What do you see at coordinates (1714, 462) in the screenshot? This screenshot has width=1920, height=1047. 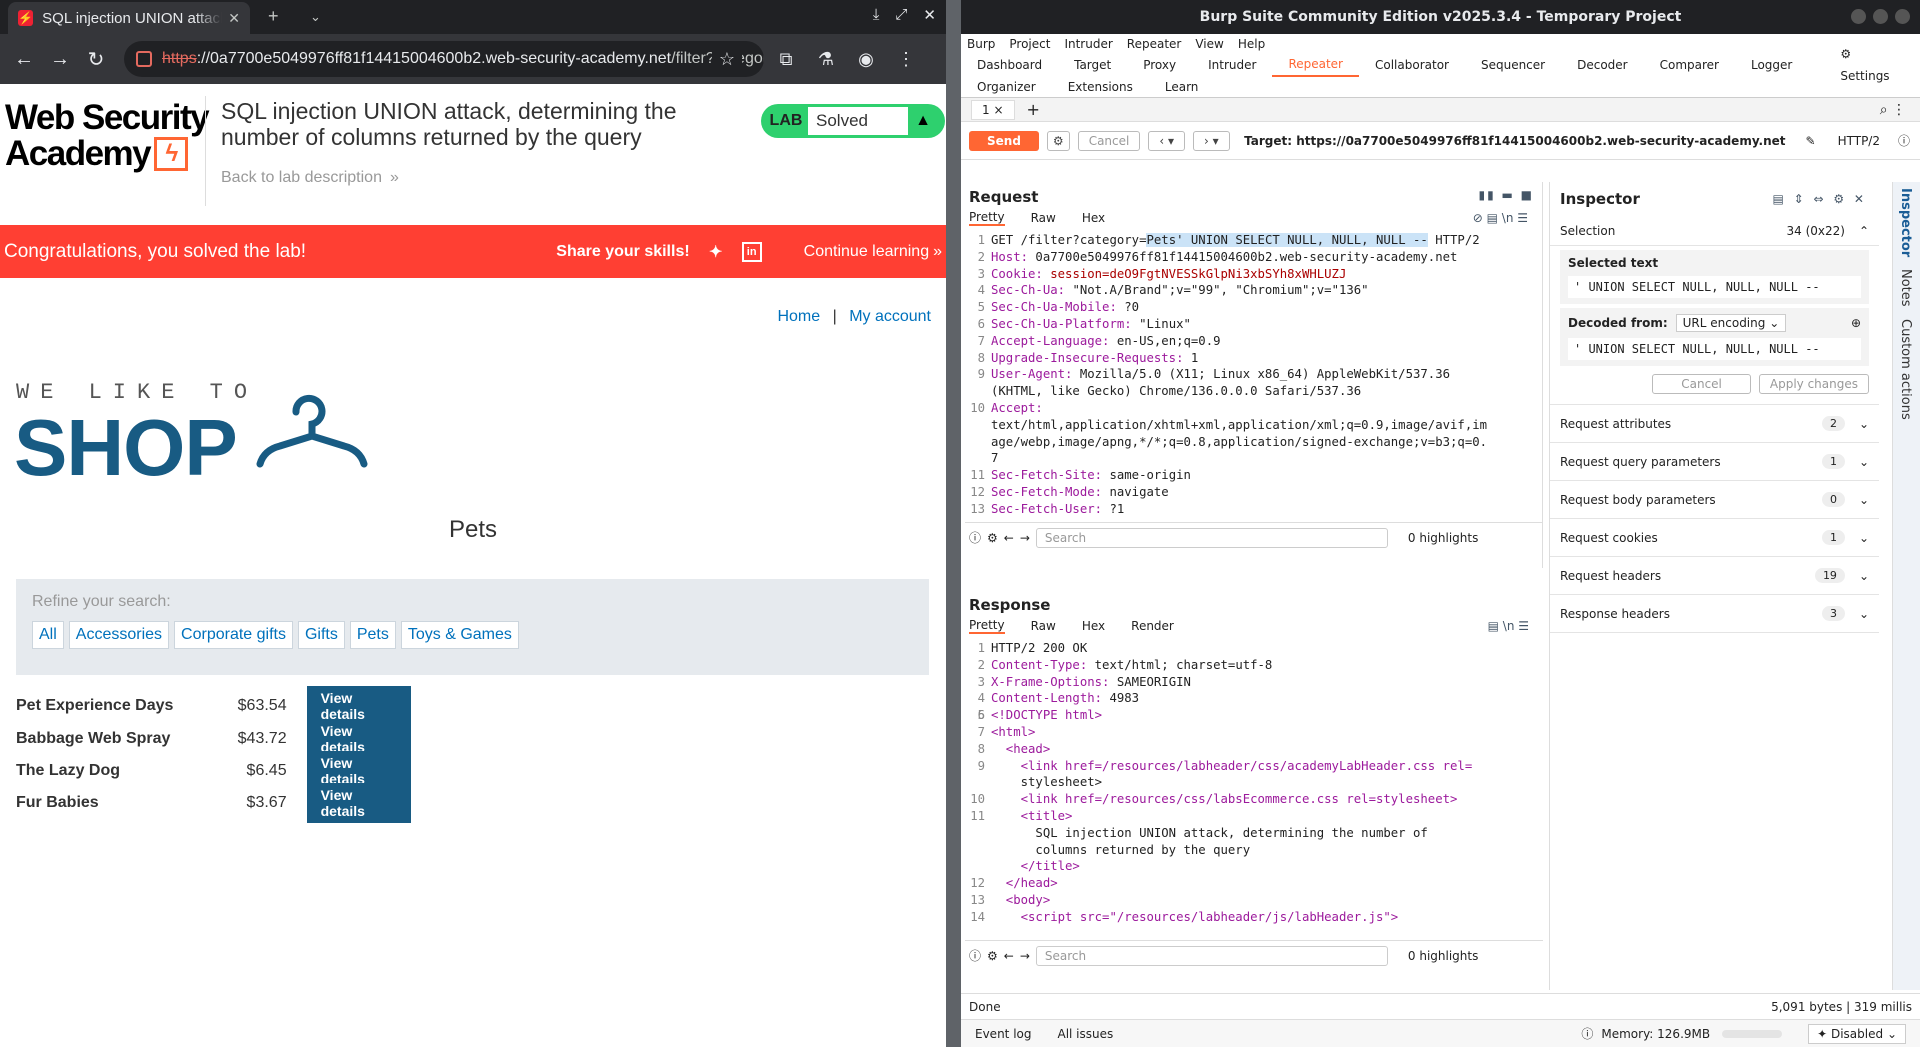 I see `section-query-parameters: Request query parameters 1 ⌄` at bounding box center [1714, 462].